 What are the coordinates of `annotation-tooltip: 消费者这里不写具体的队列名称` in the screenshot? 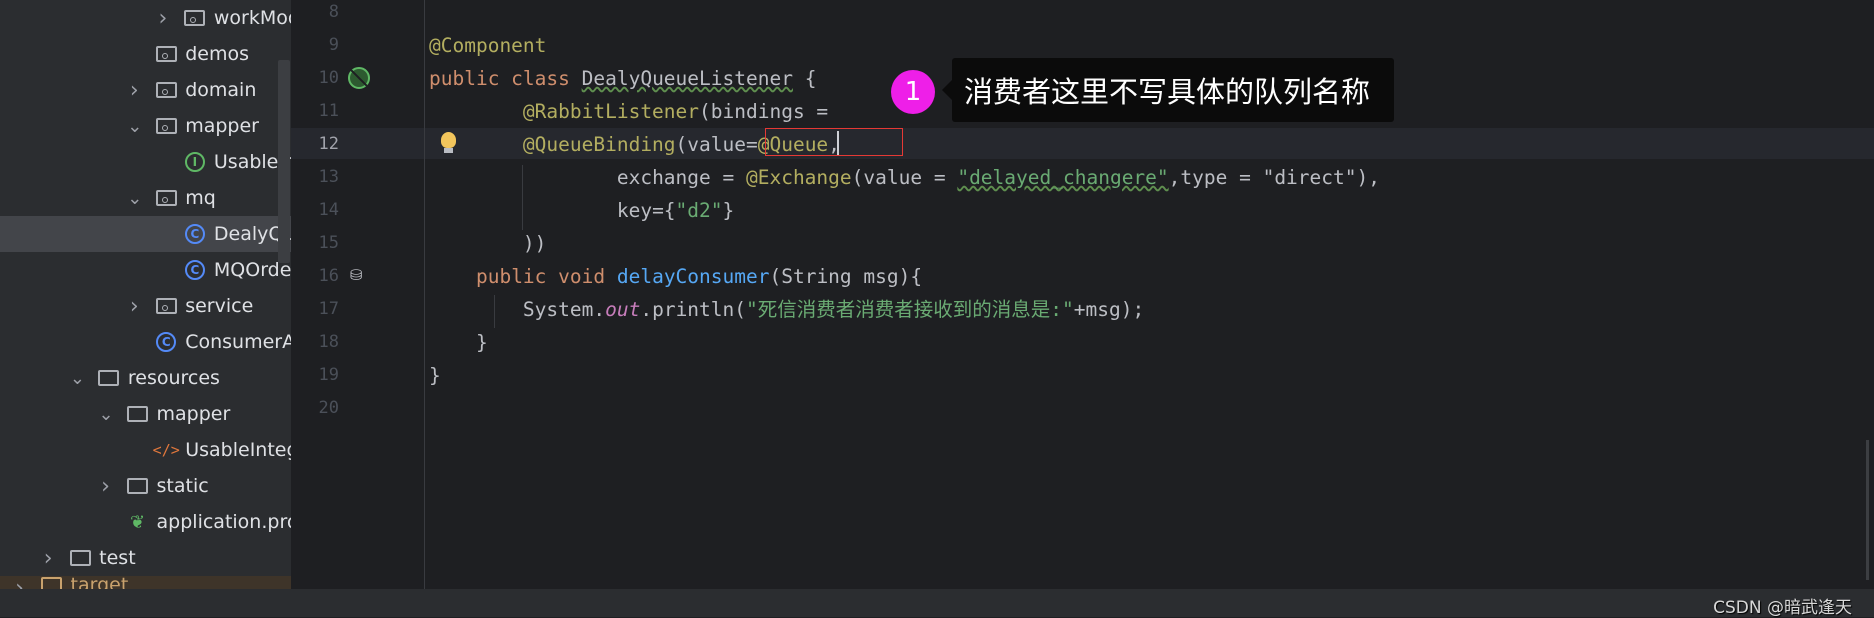 It's located at (1168, 90).